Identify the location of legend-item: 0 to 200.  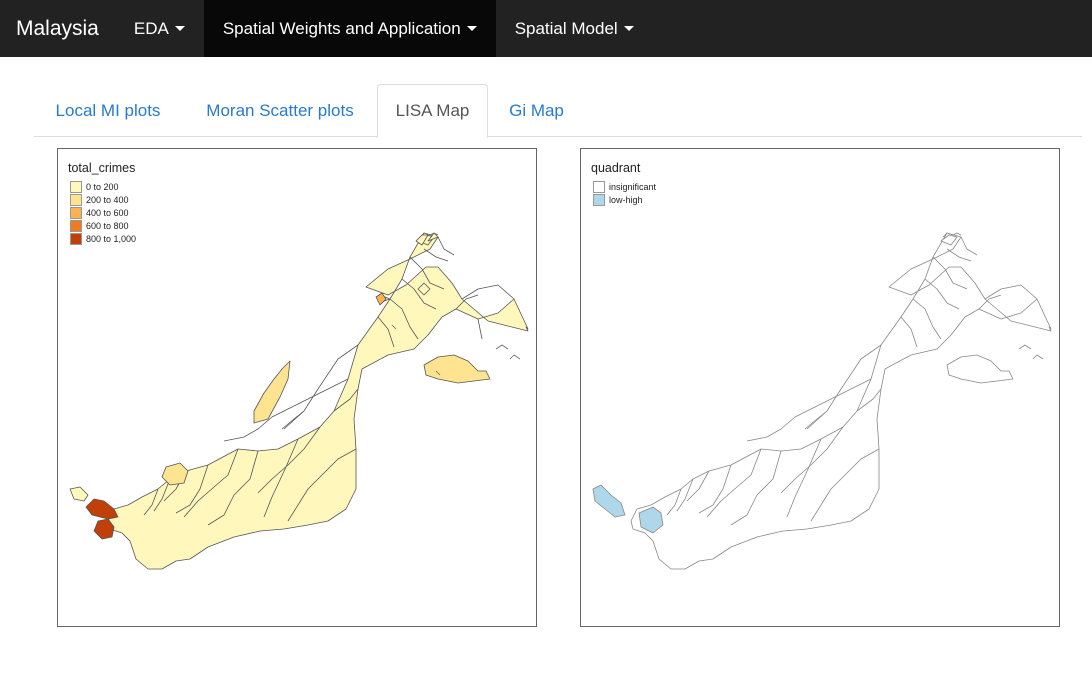
(94, 186).